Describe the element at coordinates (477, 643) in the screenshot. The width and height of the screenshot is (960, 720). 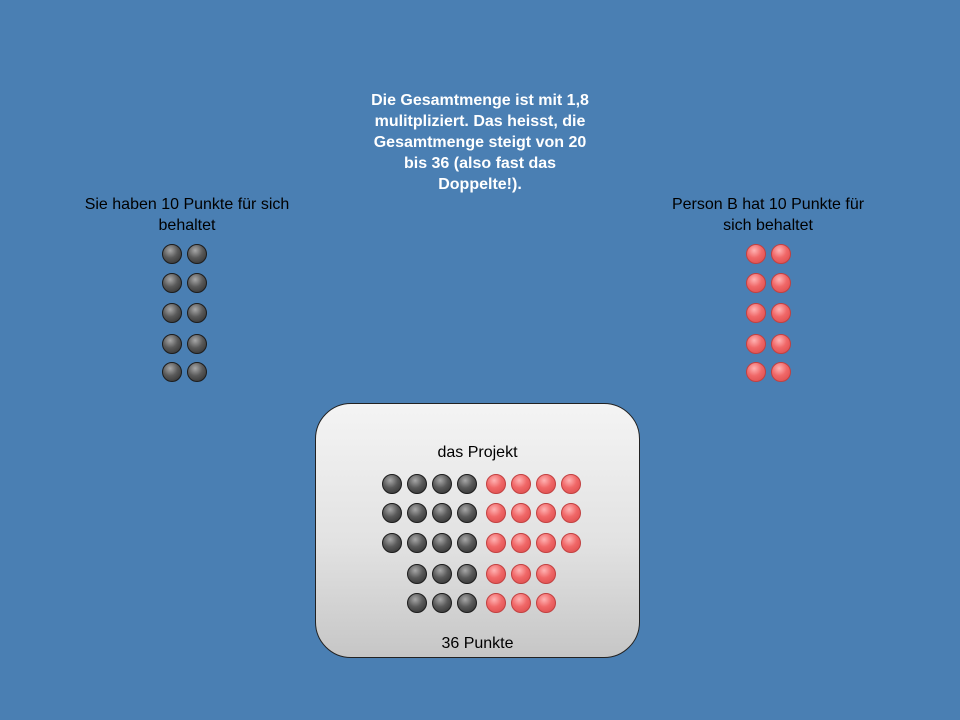
I see `project-total-label: 36 Punkte` at that location.